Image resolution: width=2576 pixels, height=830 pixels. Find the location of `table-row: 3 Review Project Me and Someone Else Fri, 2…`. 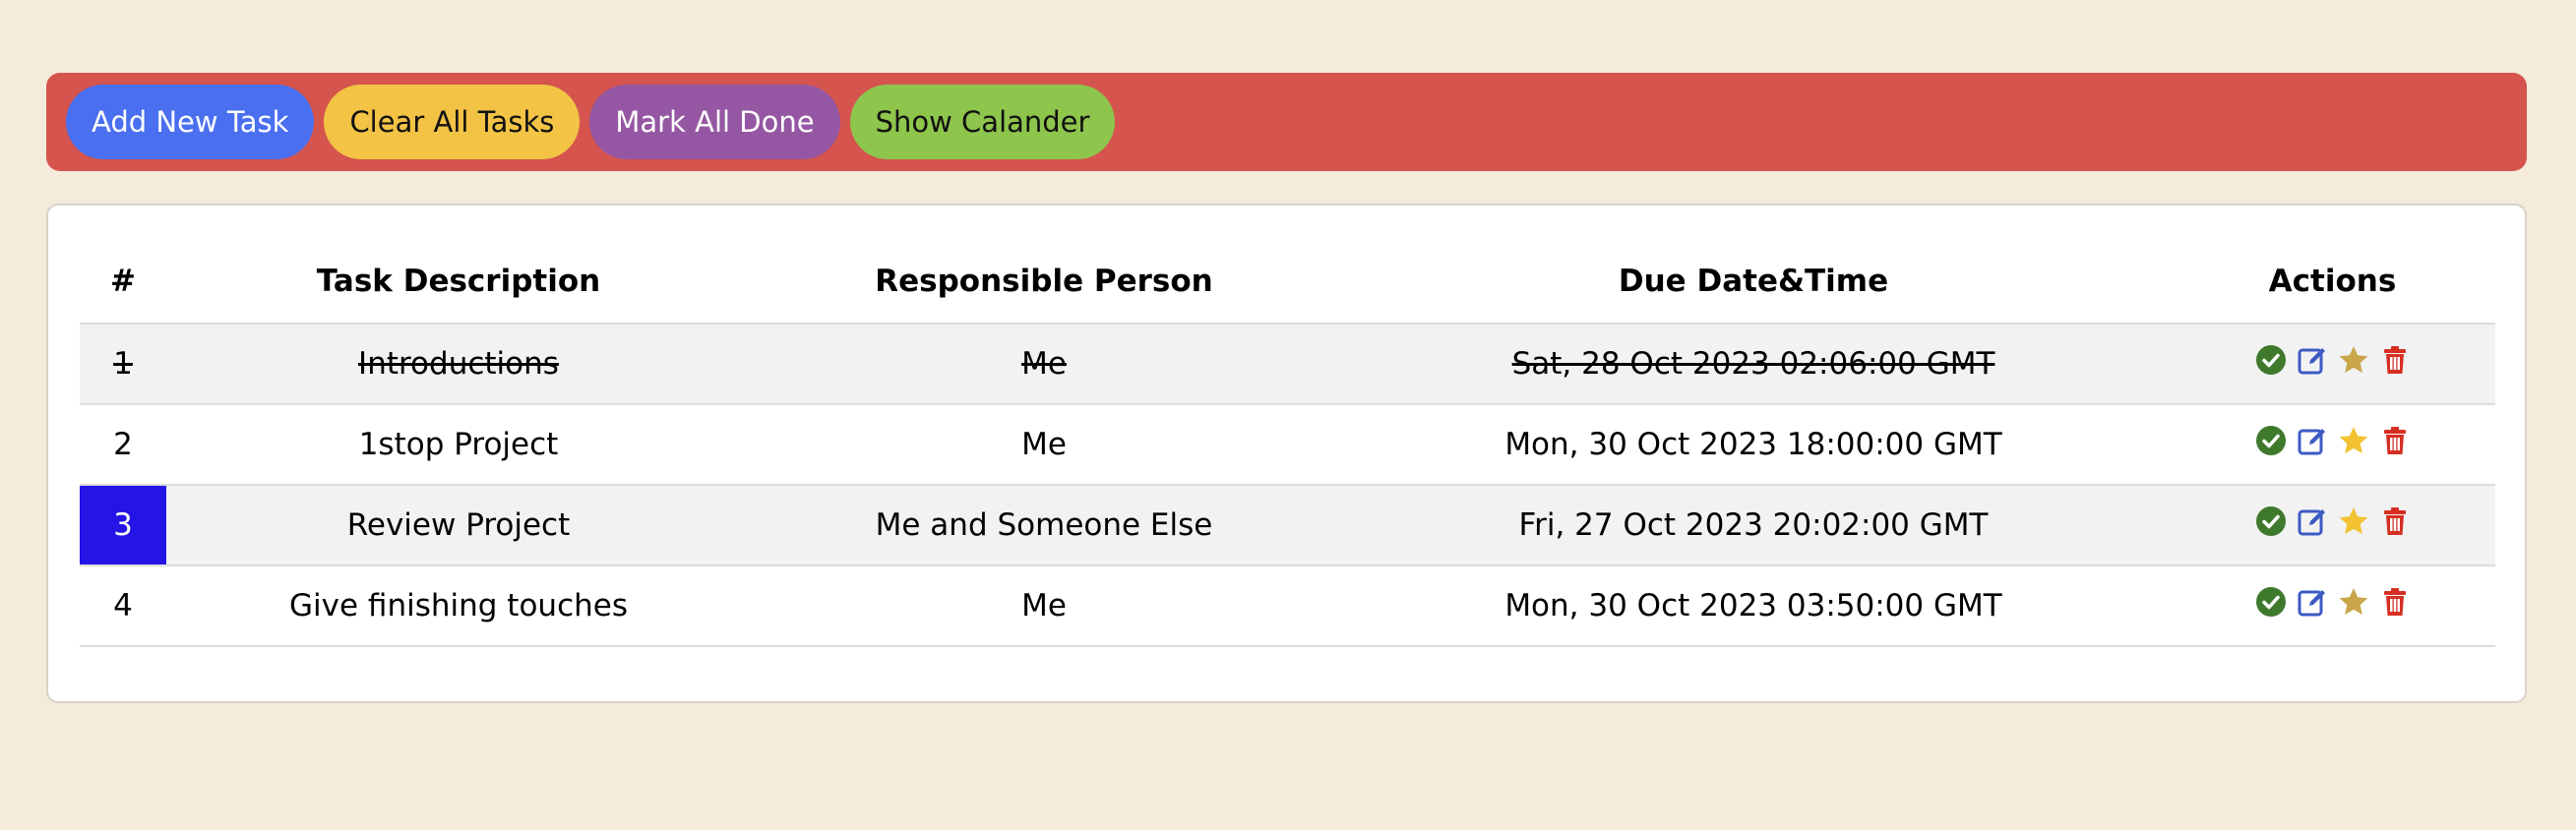

table-row: 3 Review Project Me and Someone Else Fri, 2… is located at coordinates (1287, 526).